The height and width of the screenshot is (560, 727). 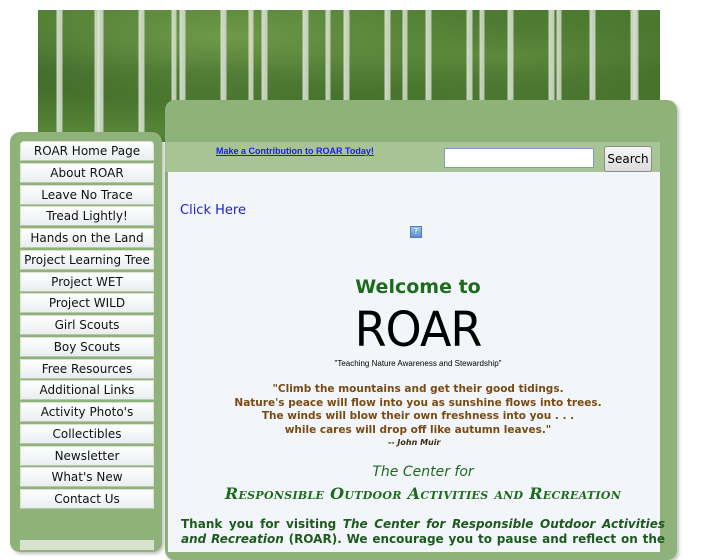 What do you see at coordinates (87, 477) in the screenshot?
I see `nav-whats-new: What's New` at bounding box center [87, 477].